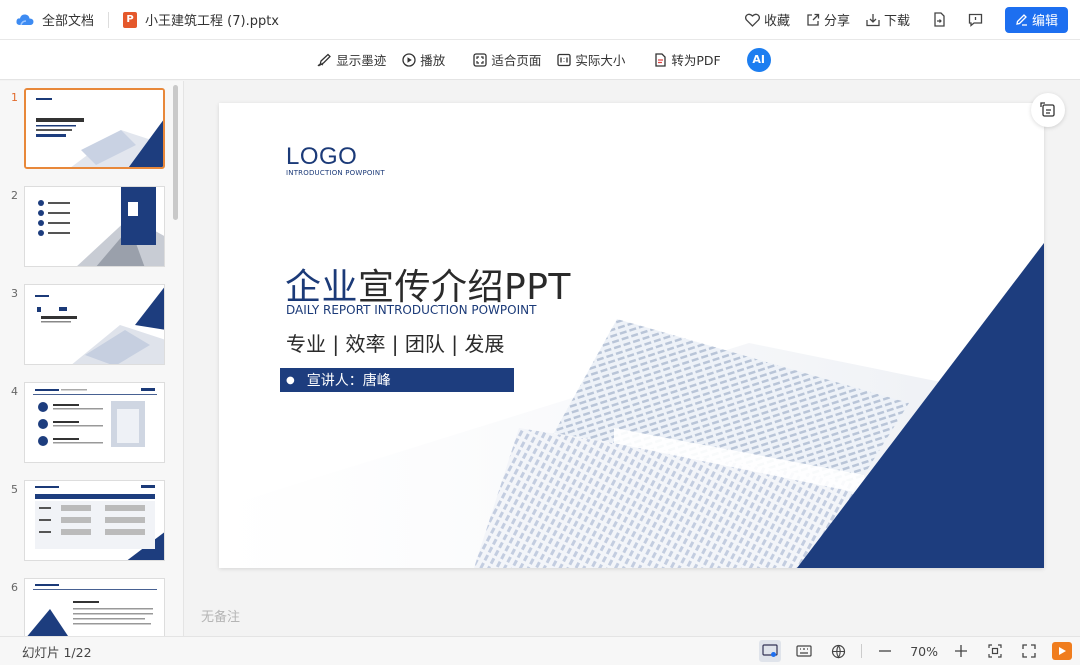  What do you see at coordinates (409, 59) in the screenshot?
I see `play-circle-icon` at bounding box center [409, 59].